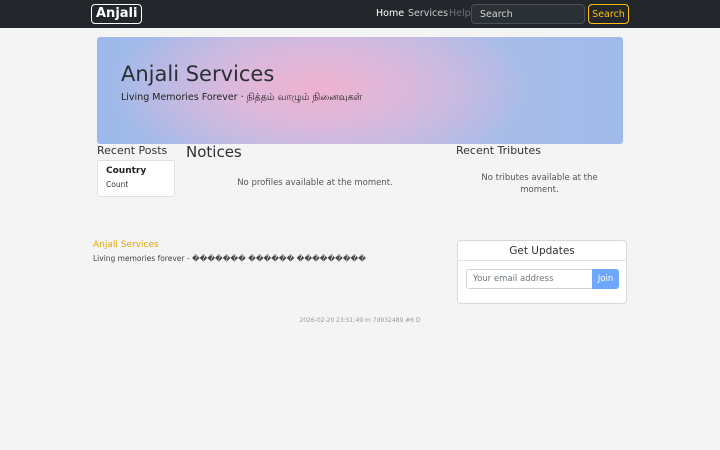  What do you see at coordinates (214, 152) in the screenshot?
I see `notices-title: Notices` at bounding box center [214, 152].